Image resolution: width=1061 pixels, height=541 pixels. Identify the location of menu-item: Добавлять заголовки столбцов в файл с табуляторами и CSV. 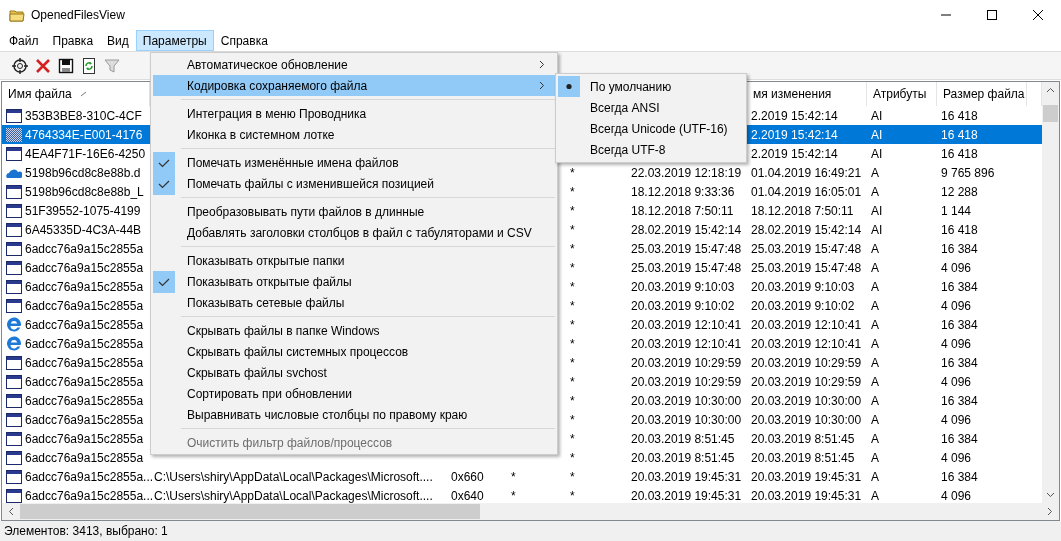
(354, 232).